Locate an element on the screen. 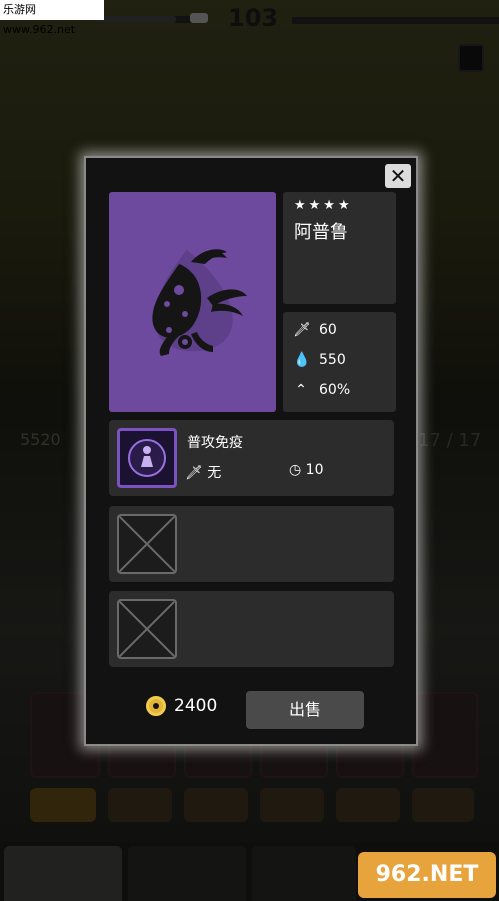  skill-attack: 🗡 无 is located at coordinates (203, 472).